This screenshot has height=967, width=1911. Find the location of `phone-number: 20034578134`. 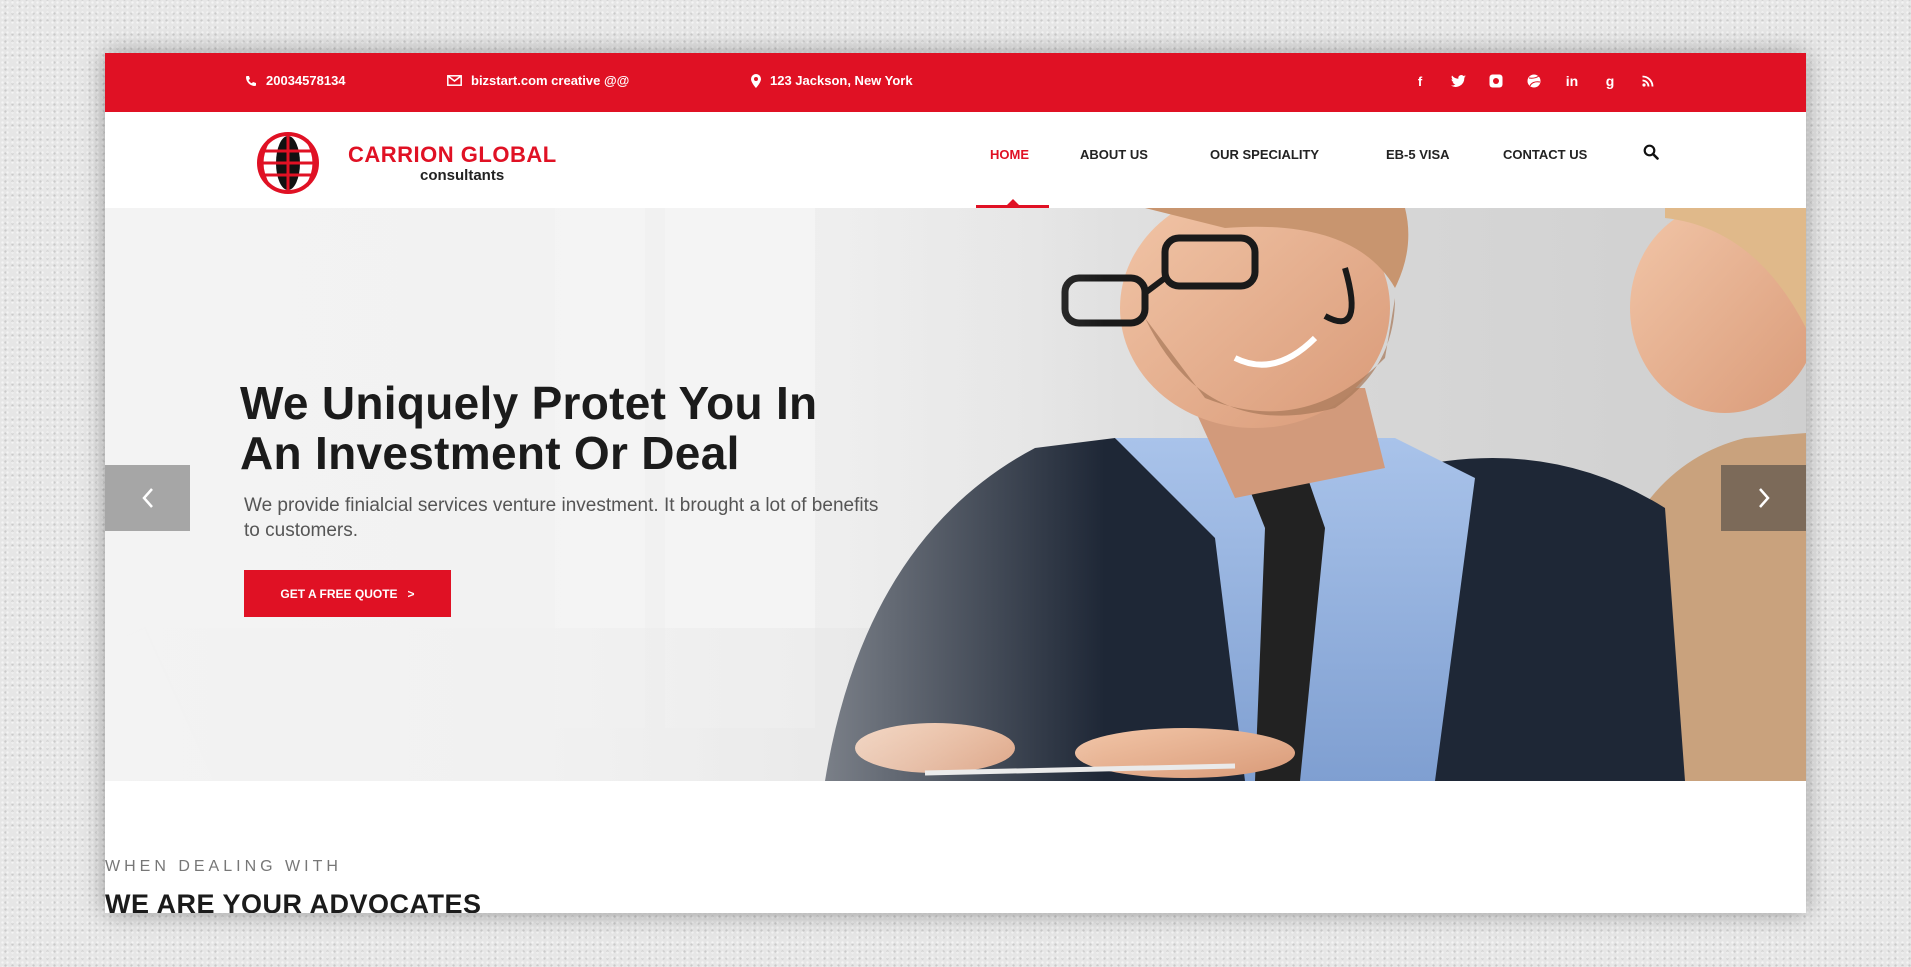

phone-number: 20034578134 is located at coordinates (306, 80).